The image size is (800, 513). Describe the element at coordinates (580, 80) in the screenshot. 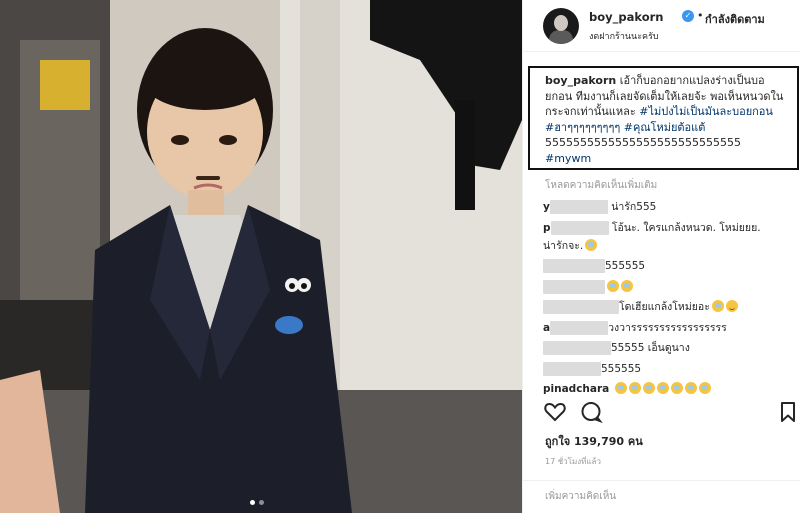

I see `caption-username: boy_pakorn` at that location.